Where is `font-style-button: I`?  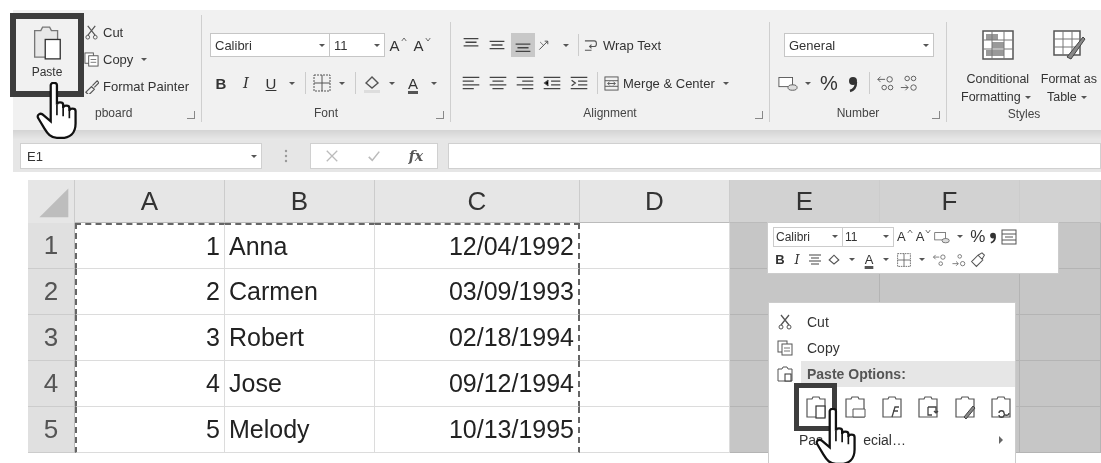
font-style-button: I is located at coordinates (246, 83).